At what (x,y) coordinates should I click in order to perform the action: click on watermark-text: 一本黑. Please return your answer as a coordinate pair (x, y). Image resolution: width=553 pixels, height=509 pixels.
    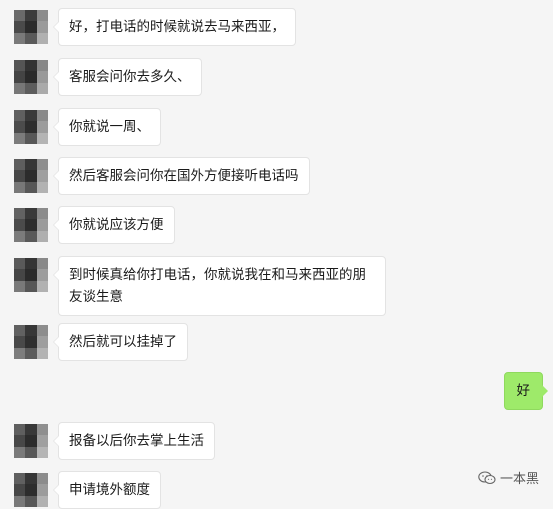
    Looking at the image, I should click on (519, 479).